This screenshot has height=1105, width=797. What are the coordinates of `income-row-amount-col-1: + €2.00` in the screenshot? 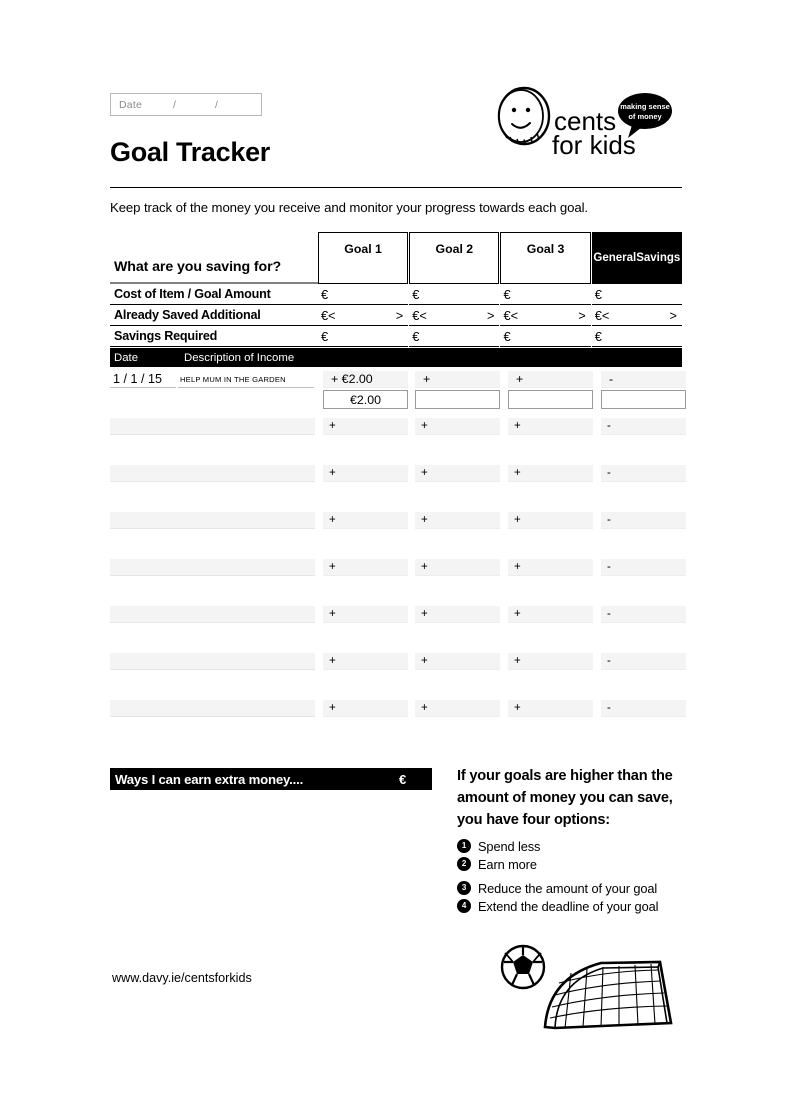 It's located at (365, 379).